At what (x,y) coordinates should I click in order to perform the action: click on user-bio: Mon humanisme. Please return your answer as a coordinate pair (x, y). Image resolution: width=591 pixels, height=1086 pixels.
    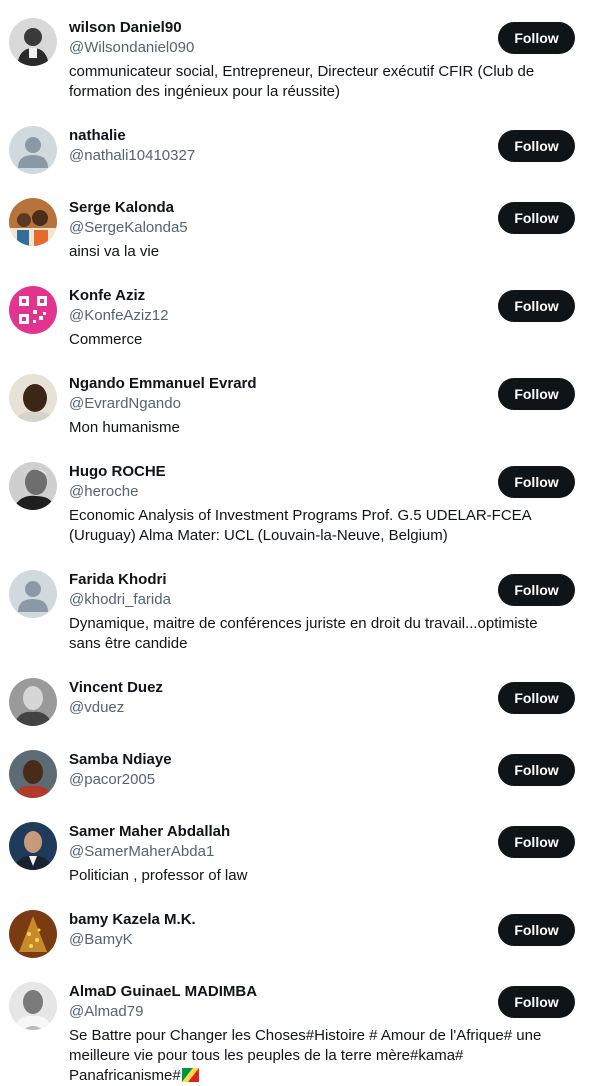
    Looking at the image, I should click on (124, 427).